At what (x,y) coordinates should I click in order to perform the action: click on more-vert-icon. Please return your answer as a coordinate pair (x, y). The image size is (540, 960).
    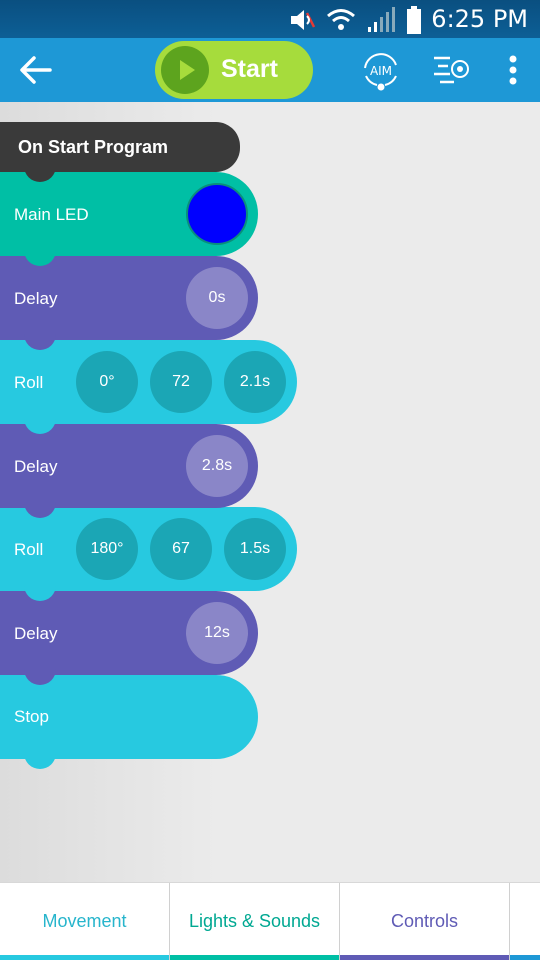
    Looking at the image, I should click on (513, 70).